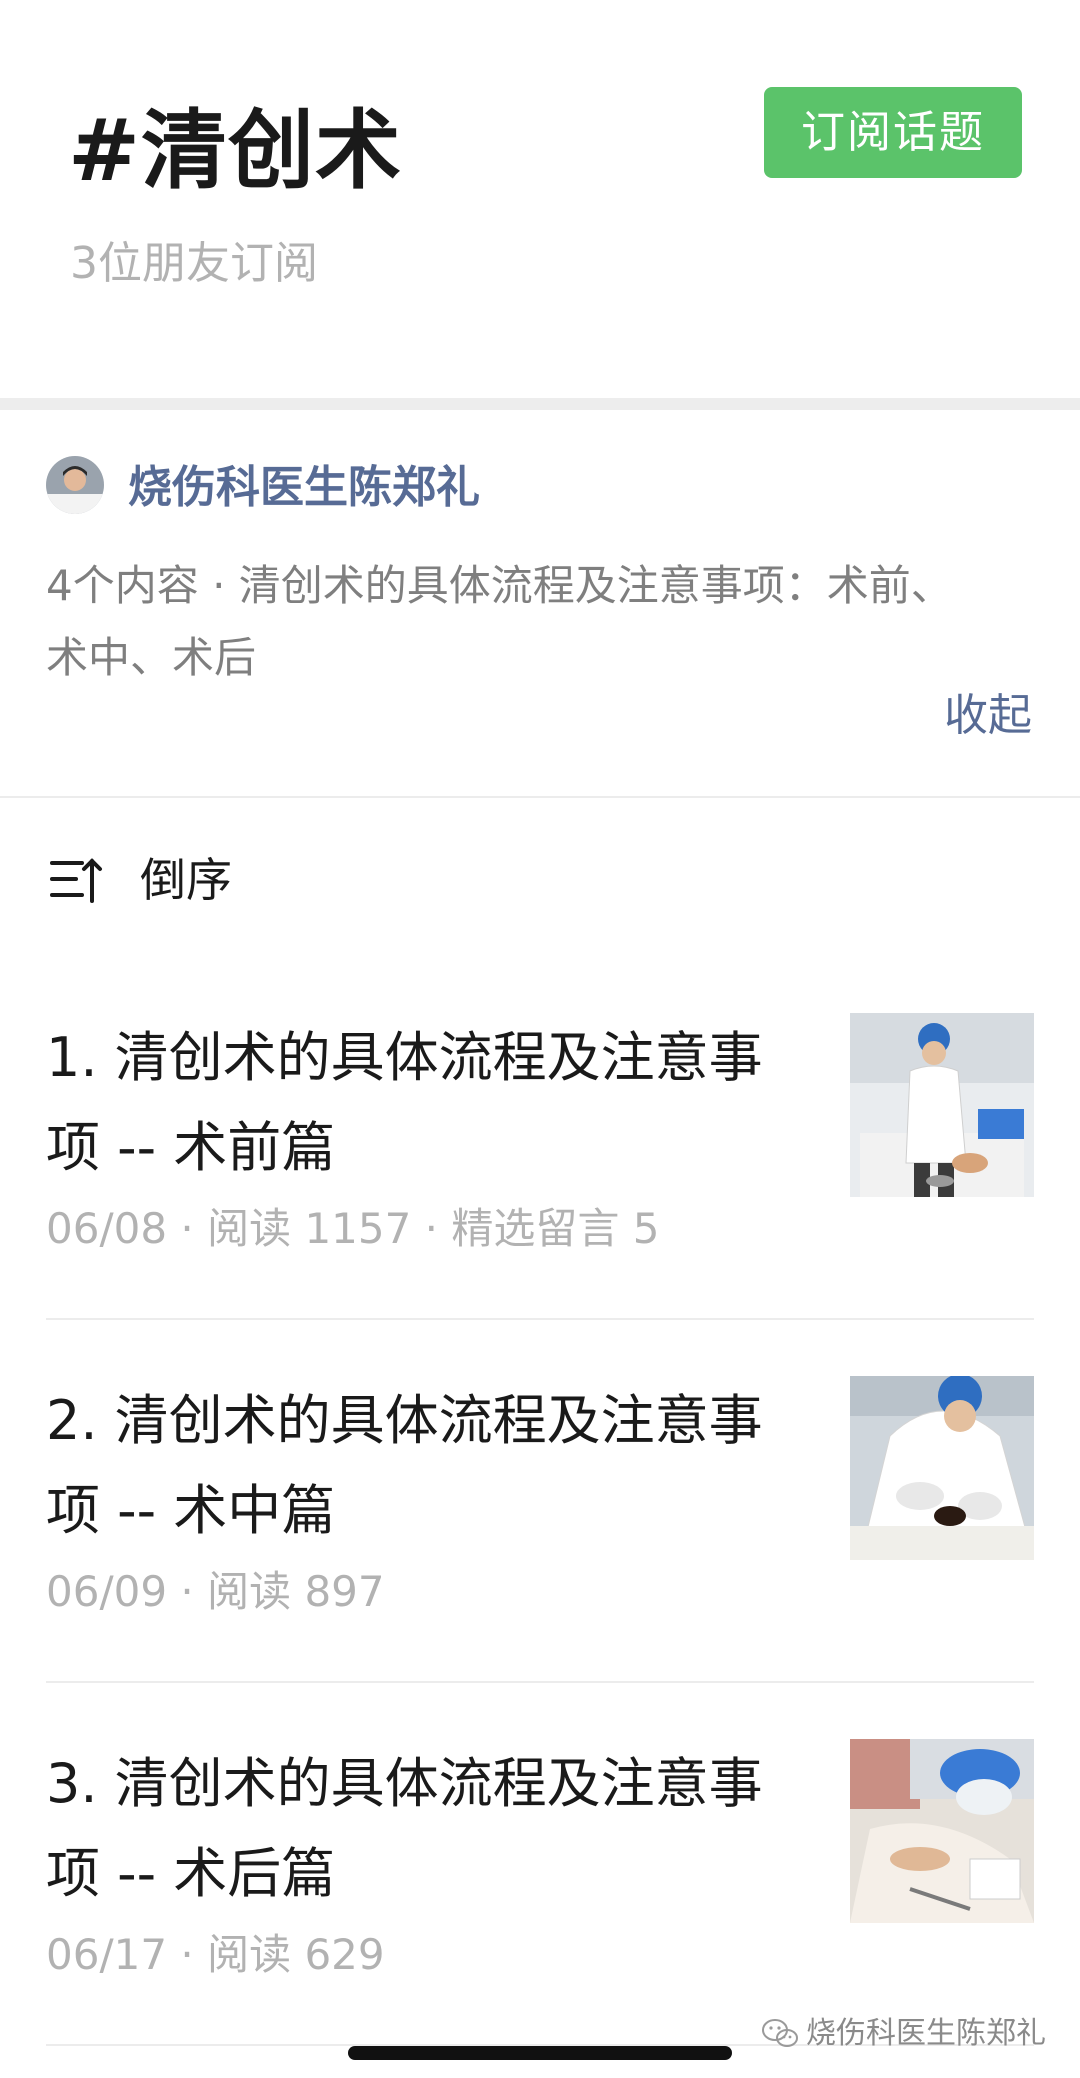  Describe the element at coordinates (215, 1954) in the screenshot. I see `article-meta: 06/17 · 阅读 629` at that location.